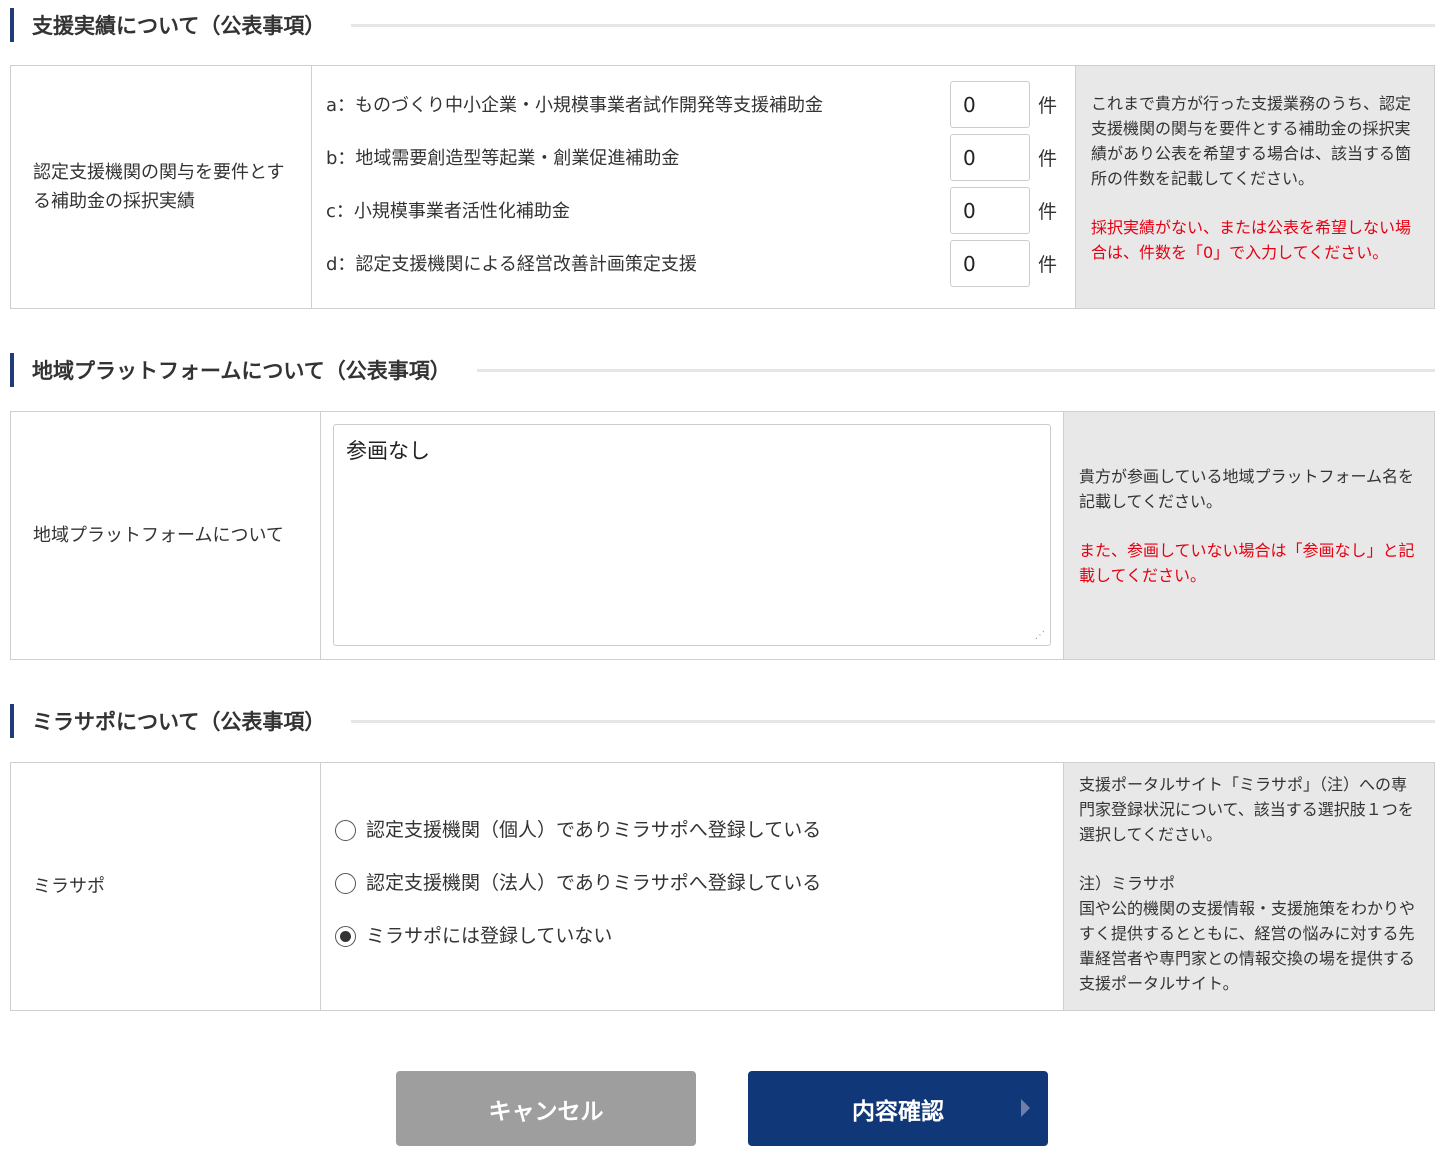 The width and height of the screenshot is (1452, 1163). Describe the element at coordinates (489, 935) in the screenshot. I see `radio-label: ミラサポには登録していない` at that location.